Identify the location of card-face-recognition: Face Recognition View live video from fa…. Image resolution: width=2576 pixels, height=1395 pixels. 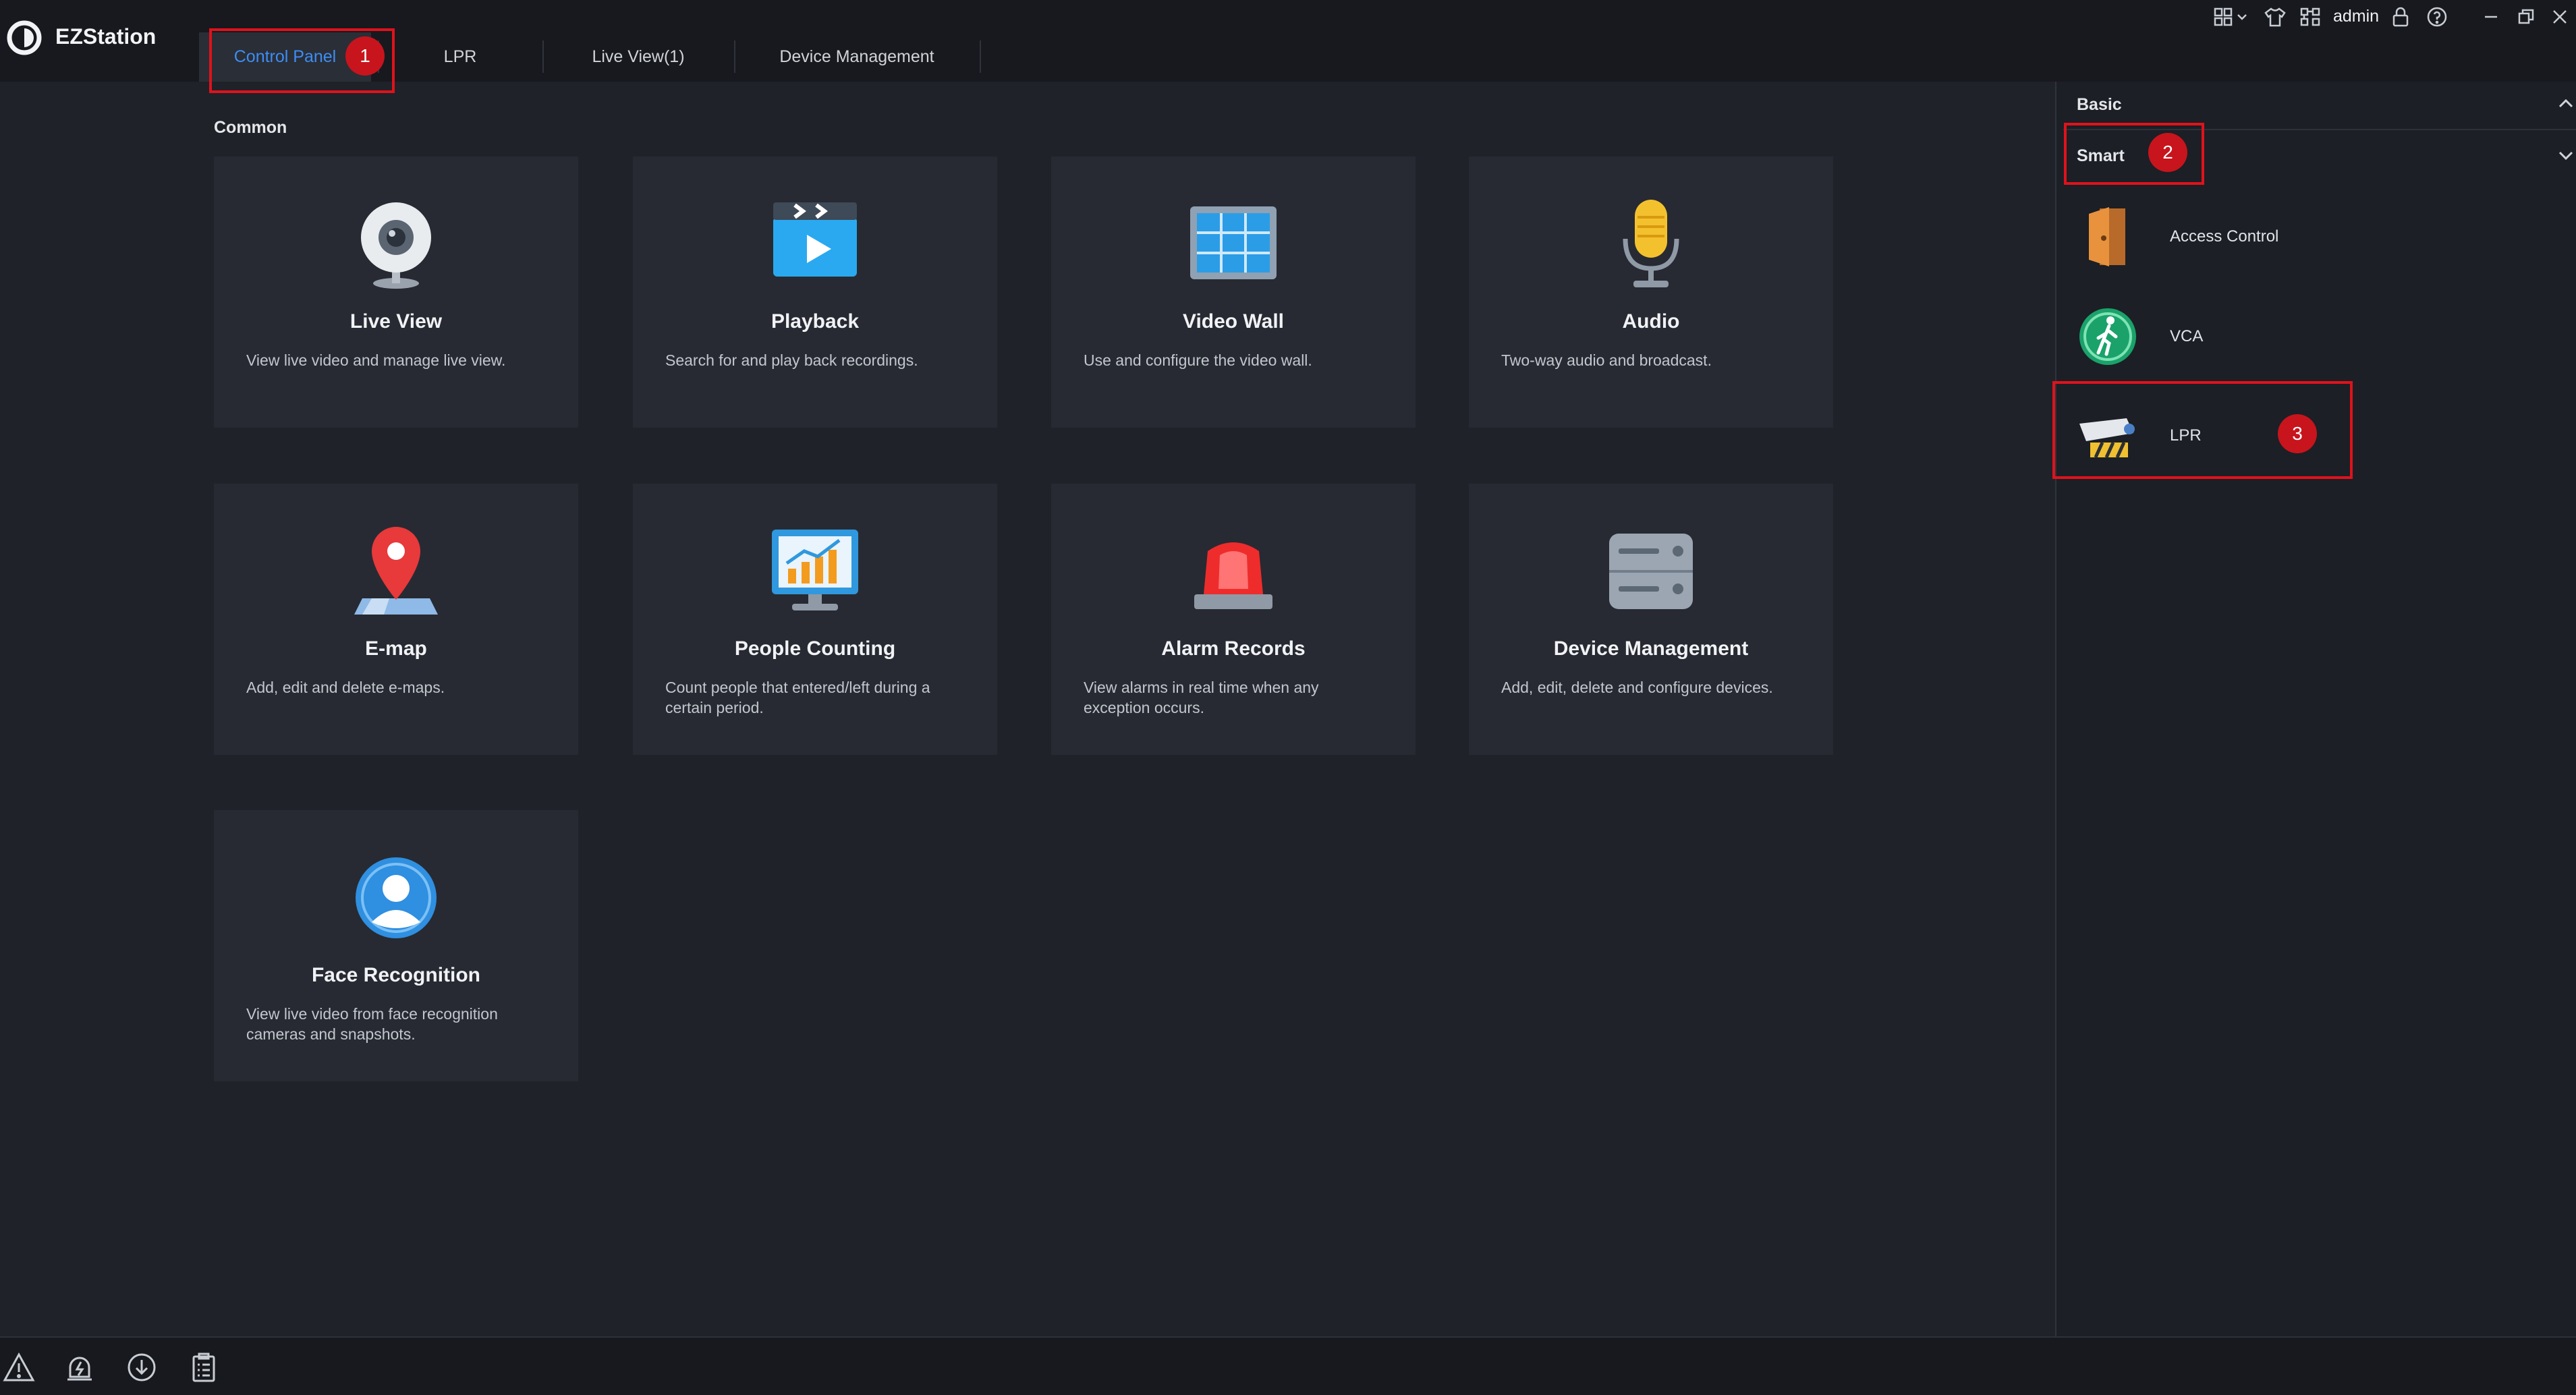
(396, 945).